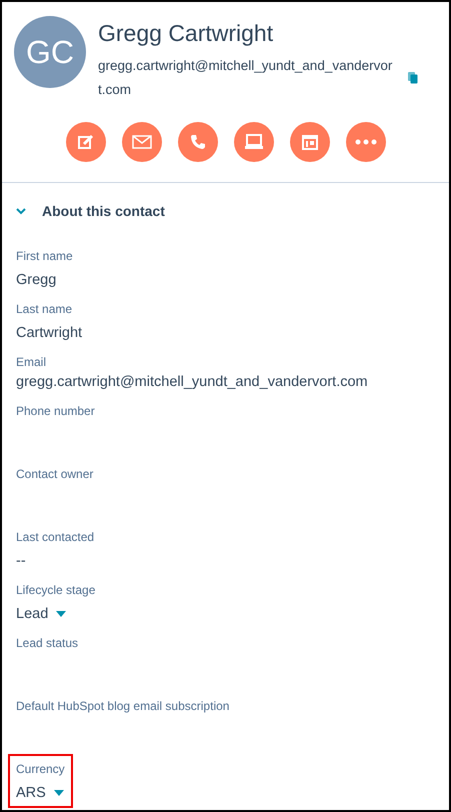  Describe the element at coordinates (40, 769) in the screenshot. I see `field-label: Currency` at that location.